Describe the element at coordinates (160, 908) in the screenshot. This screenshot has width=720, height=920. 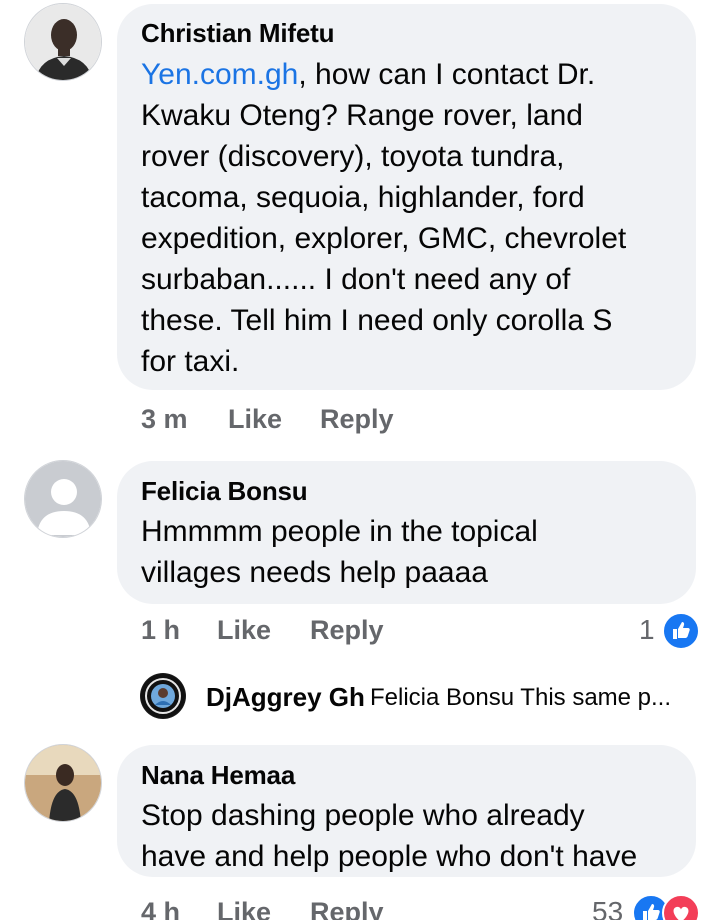
I see `comment-time: 4 h` at that location.